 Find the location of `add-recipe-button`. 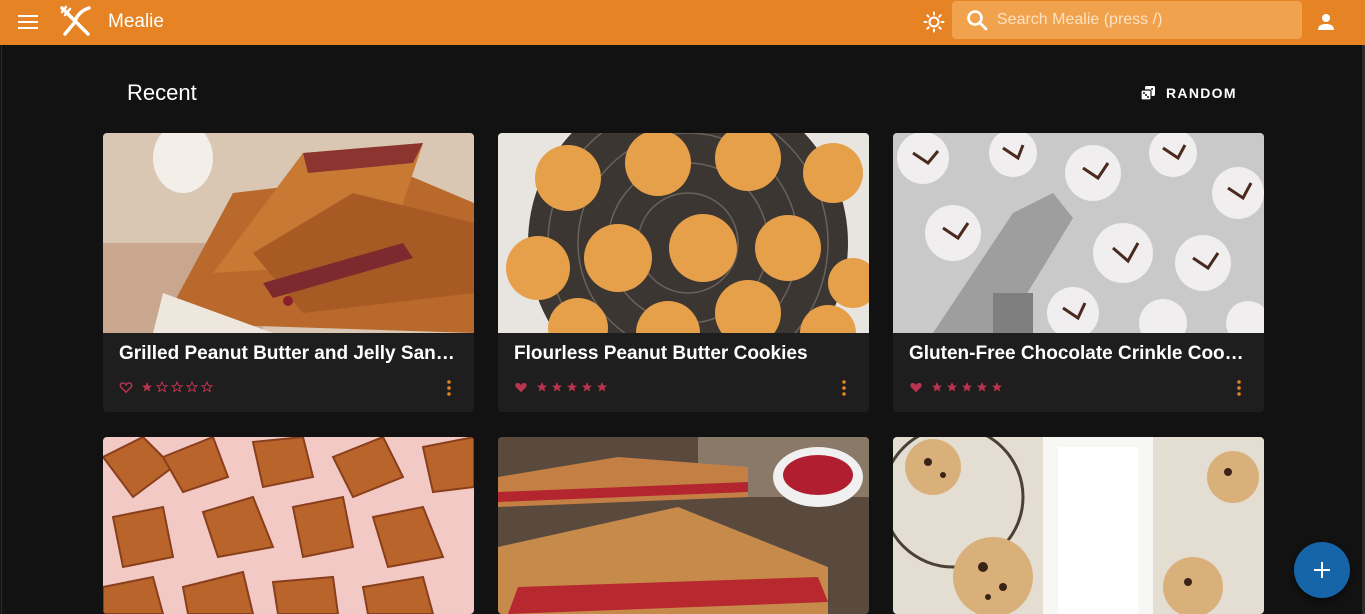

add-recipe-button is located at coordinates (1322, 570).